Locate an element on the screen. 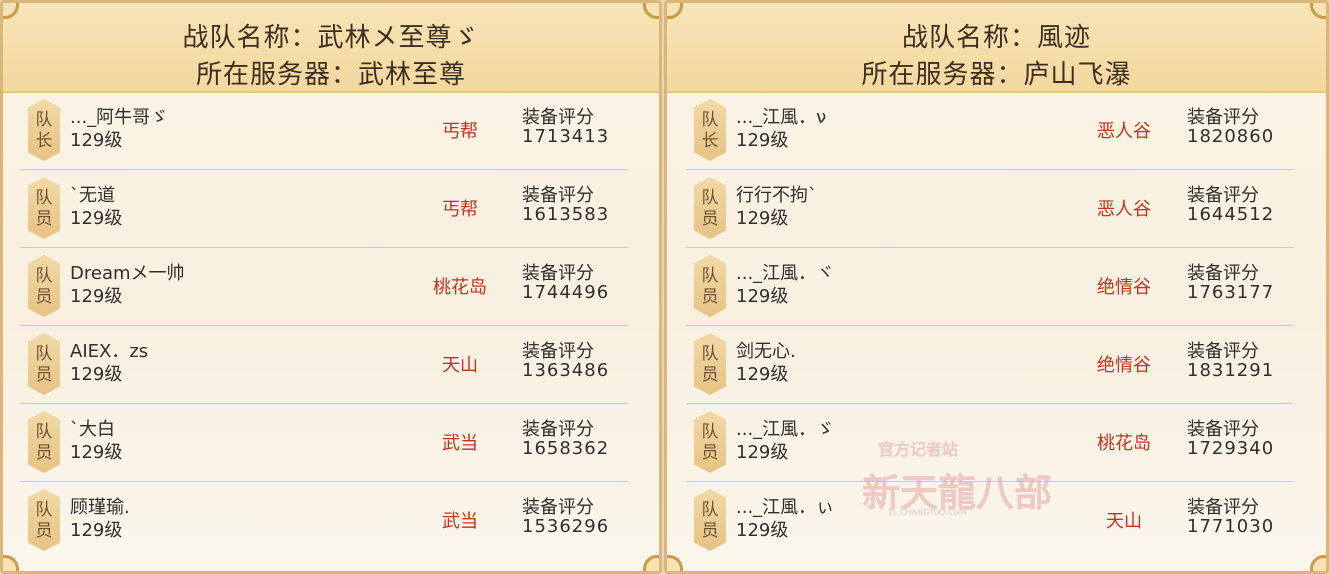 This screenshot has height=574, width=1329. gear-score-value: 1658362 is located at coordinates (566, 448).